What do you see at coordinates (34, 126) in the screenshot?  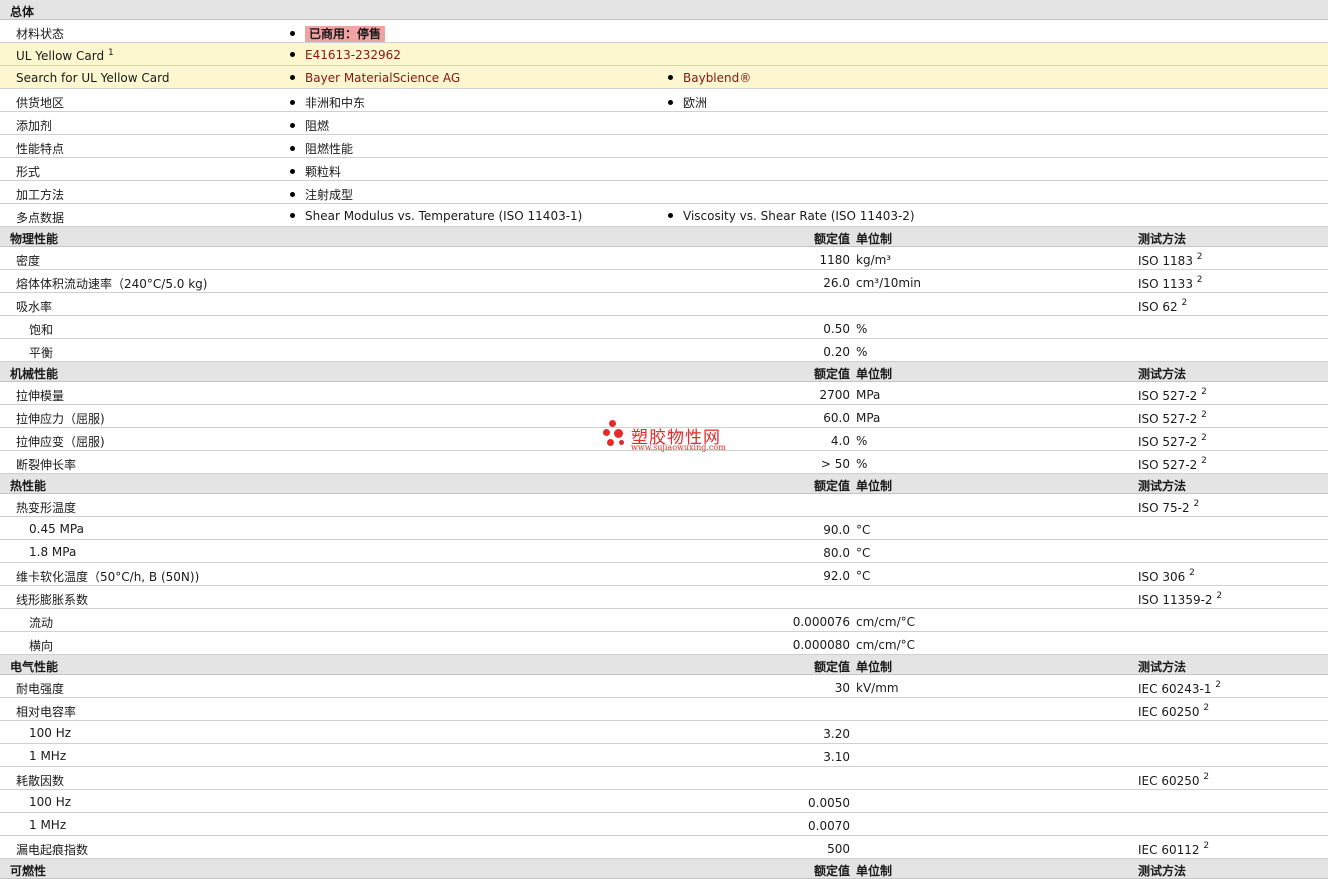 I see `row-label: 添加剂` at bounding box center [34, 126].